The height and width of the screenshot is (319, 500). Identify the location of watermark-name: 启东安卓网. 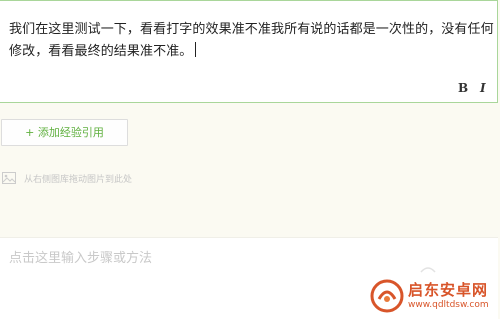
(448, 290).